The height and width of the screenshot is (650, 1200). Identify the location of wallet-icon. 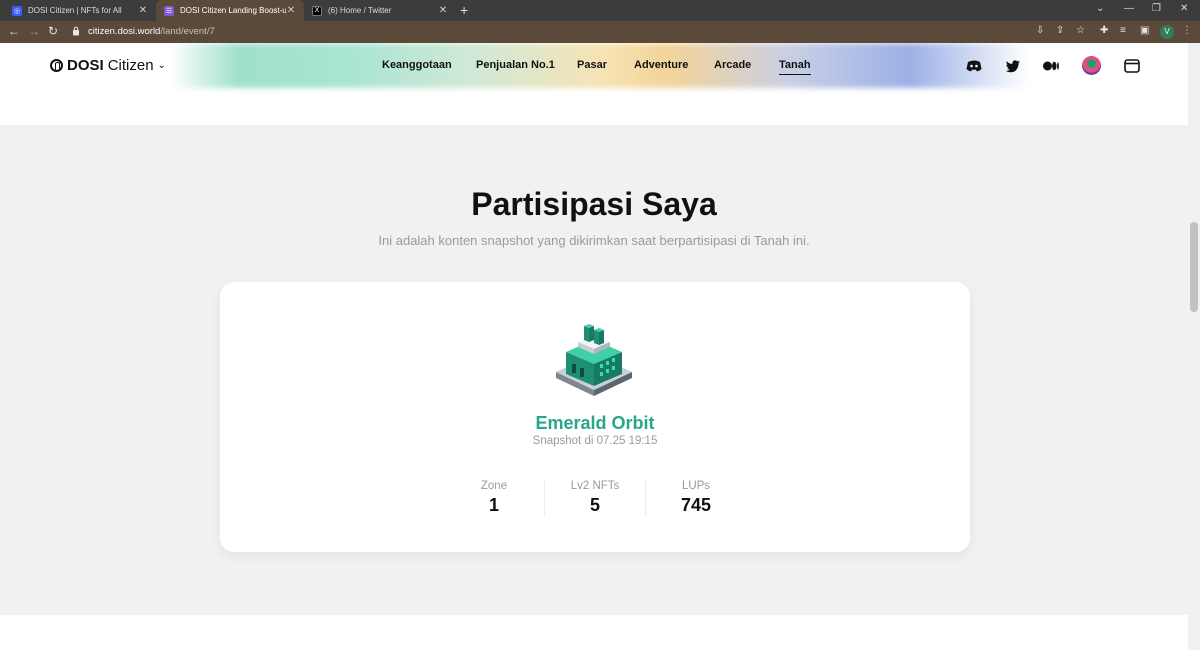
(1132, 66).